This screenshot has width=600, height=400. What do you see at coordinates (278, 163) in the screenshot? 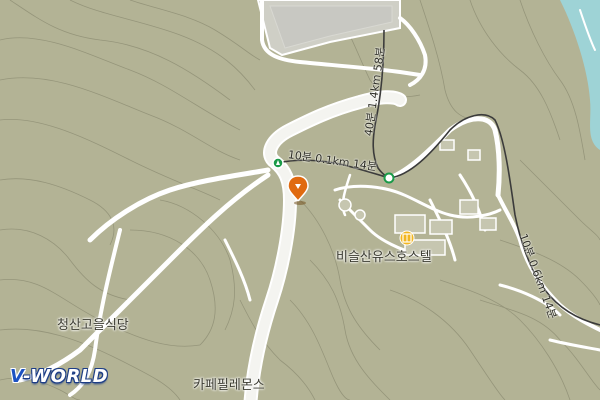
I see `trail-start-marker-icon` at bounding box center [278, 163].